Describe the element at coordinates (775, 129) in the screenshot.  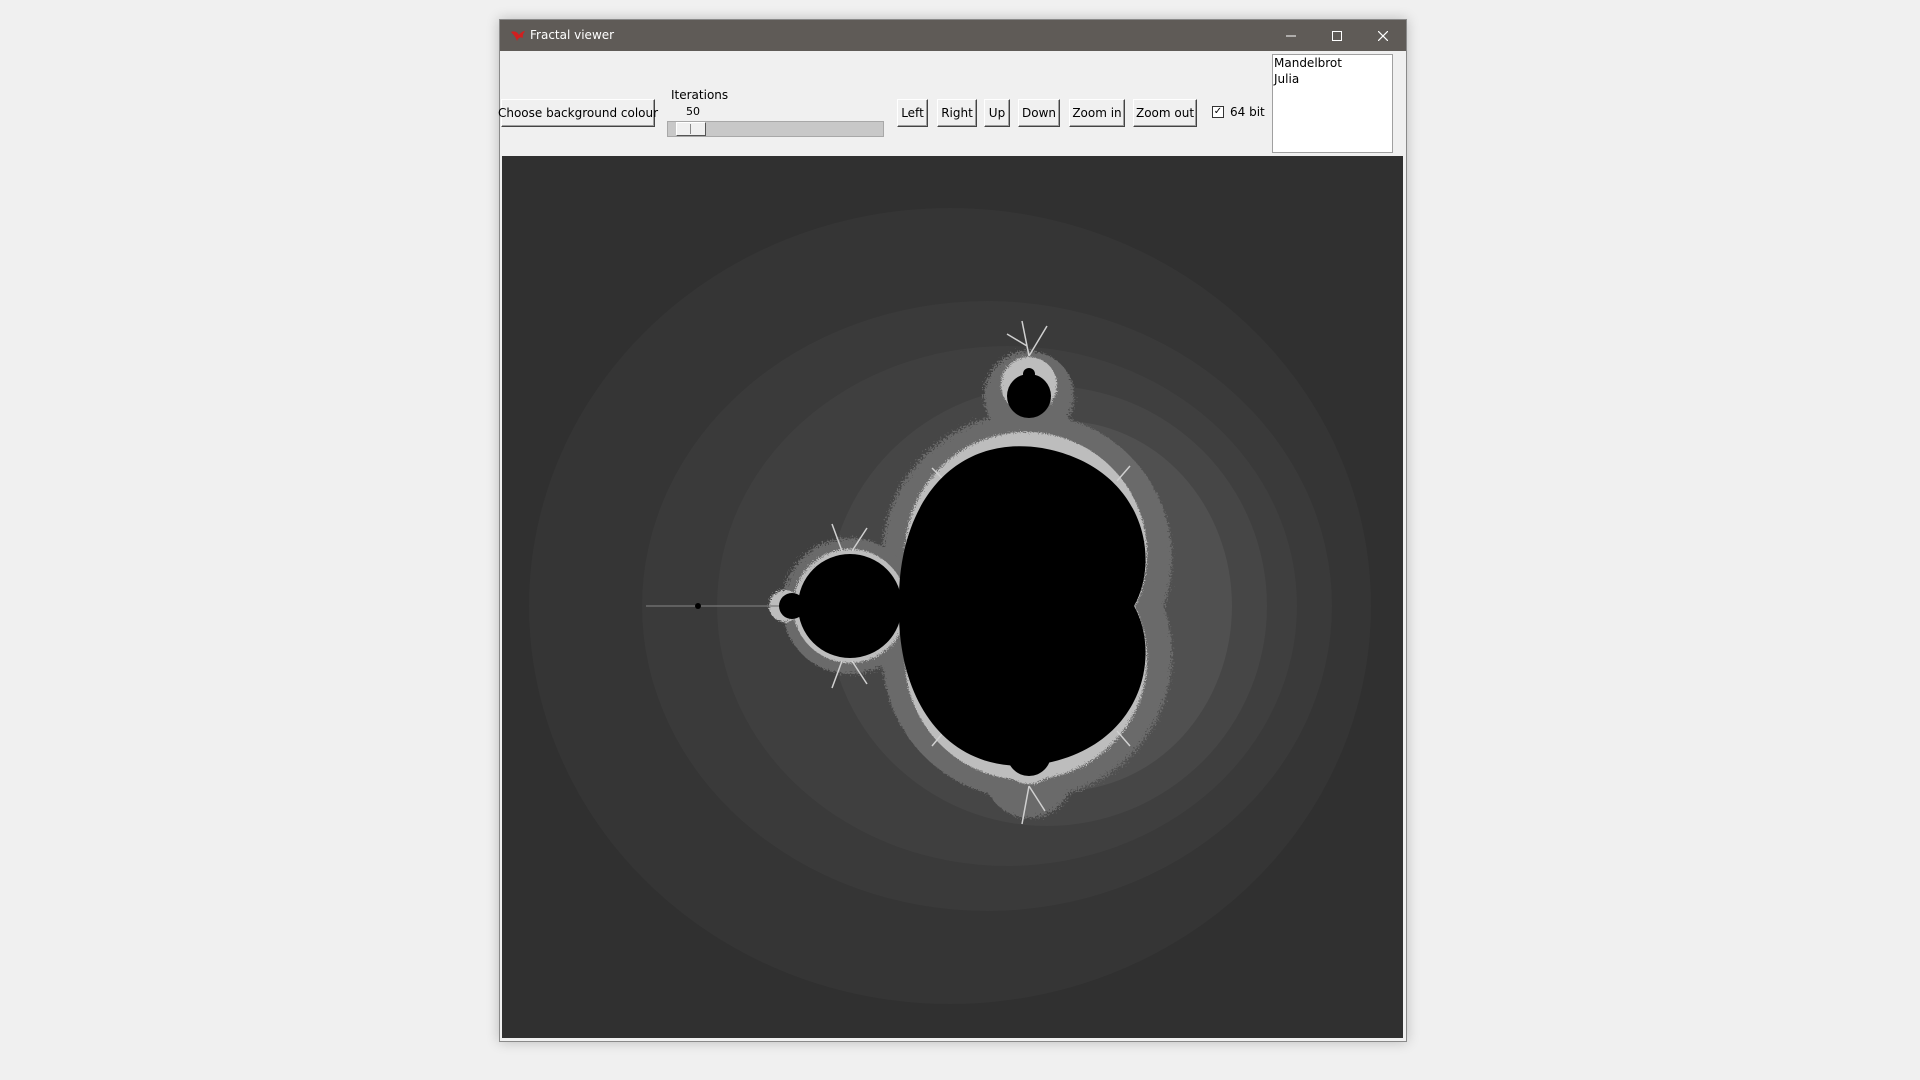
I see `iterations-slider` at that location.